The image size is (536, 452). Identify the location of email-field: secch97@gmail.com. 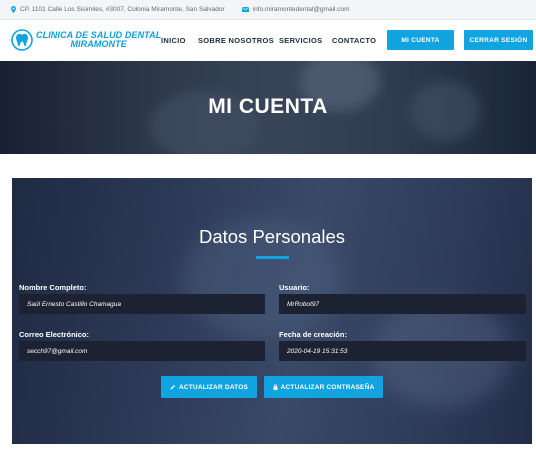
(142, 351).